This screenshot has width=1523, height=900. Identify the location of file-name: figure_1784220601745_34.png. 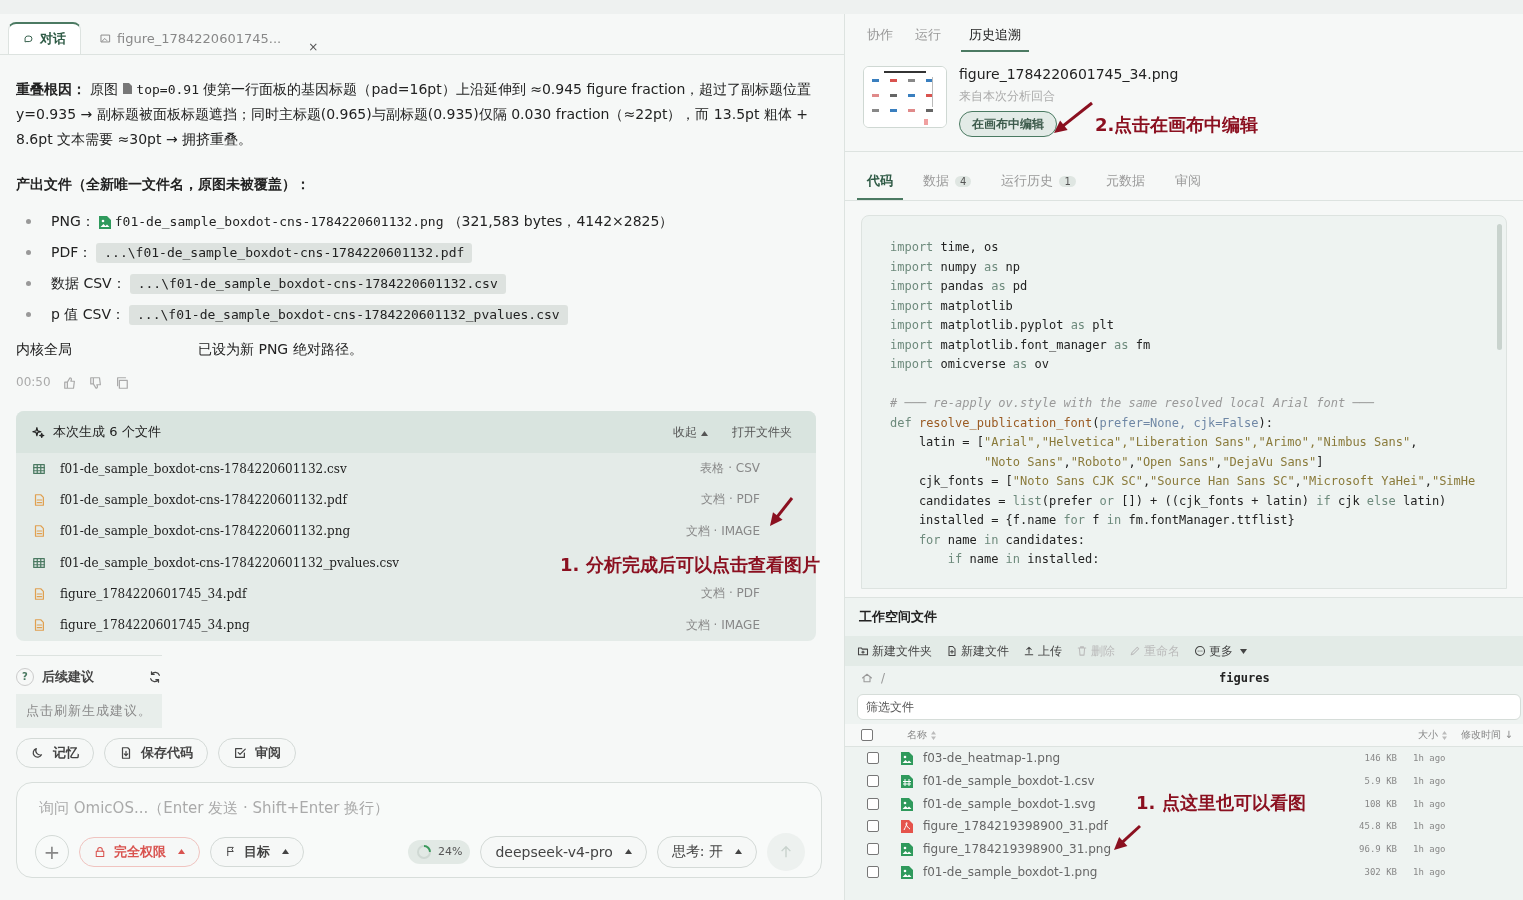
(155, 625).